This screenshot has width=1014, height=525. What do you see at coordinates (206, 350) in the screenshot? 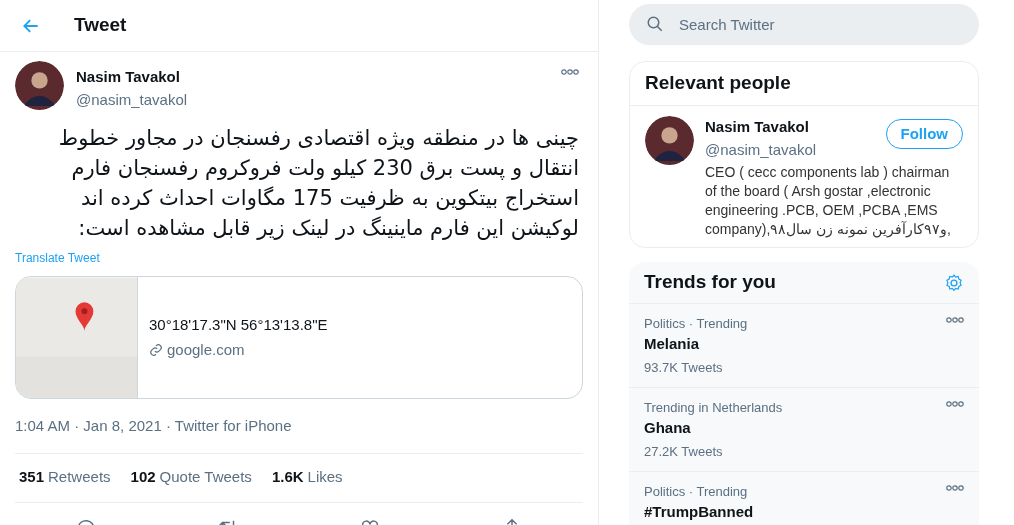
I see `card-domain: google.com` at bounding box center [206, 350].